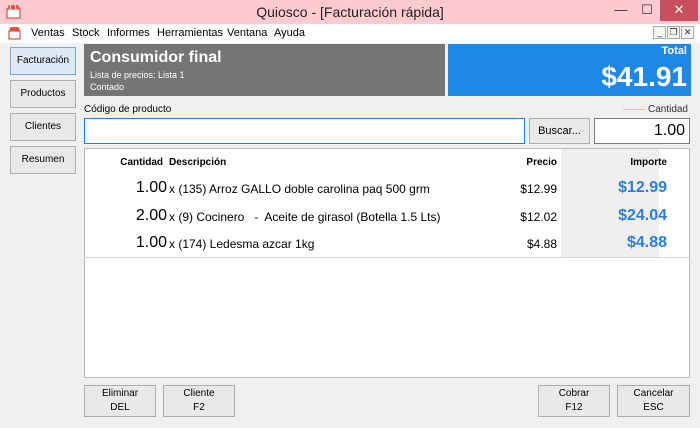  What do you see at coordinates (199, 393) in the screenshot?
I see `client-button-label: Cliente` at bounding box center [199, 393].